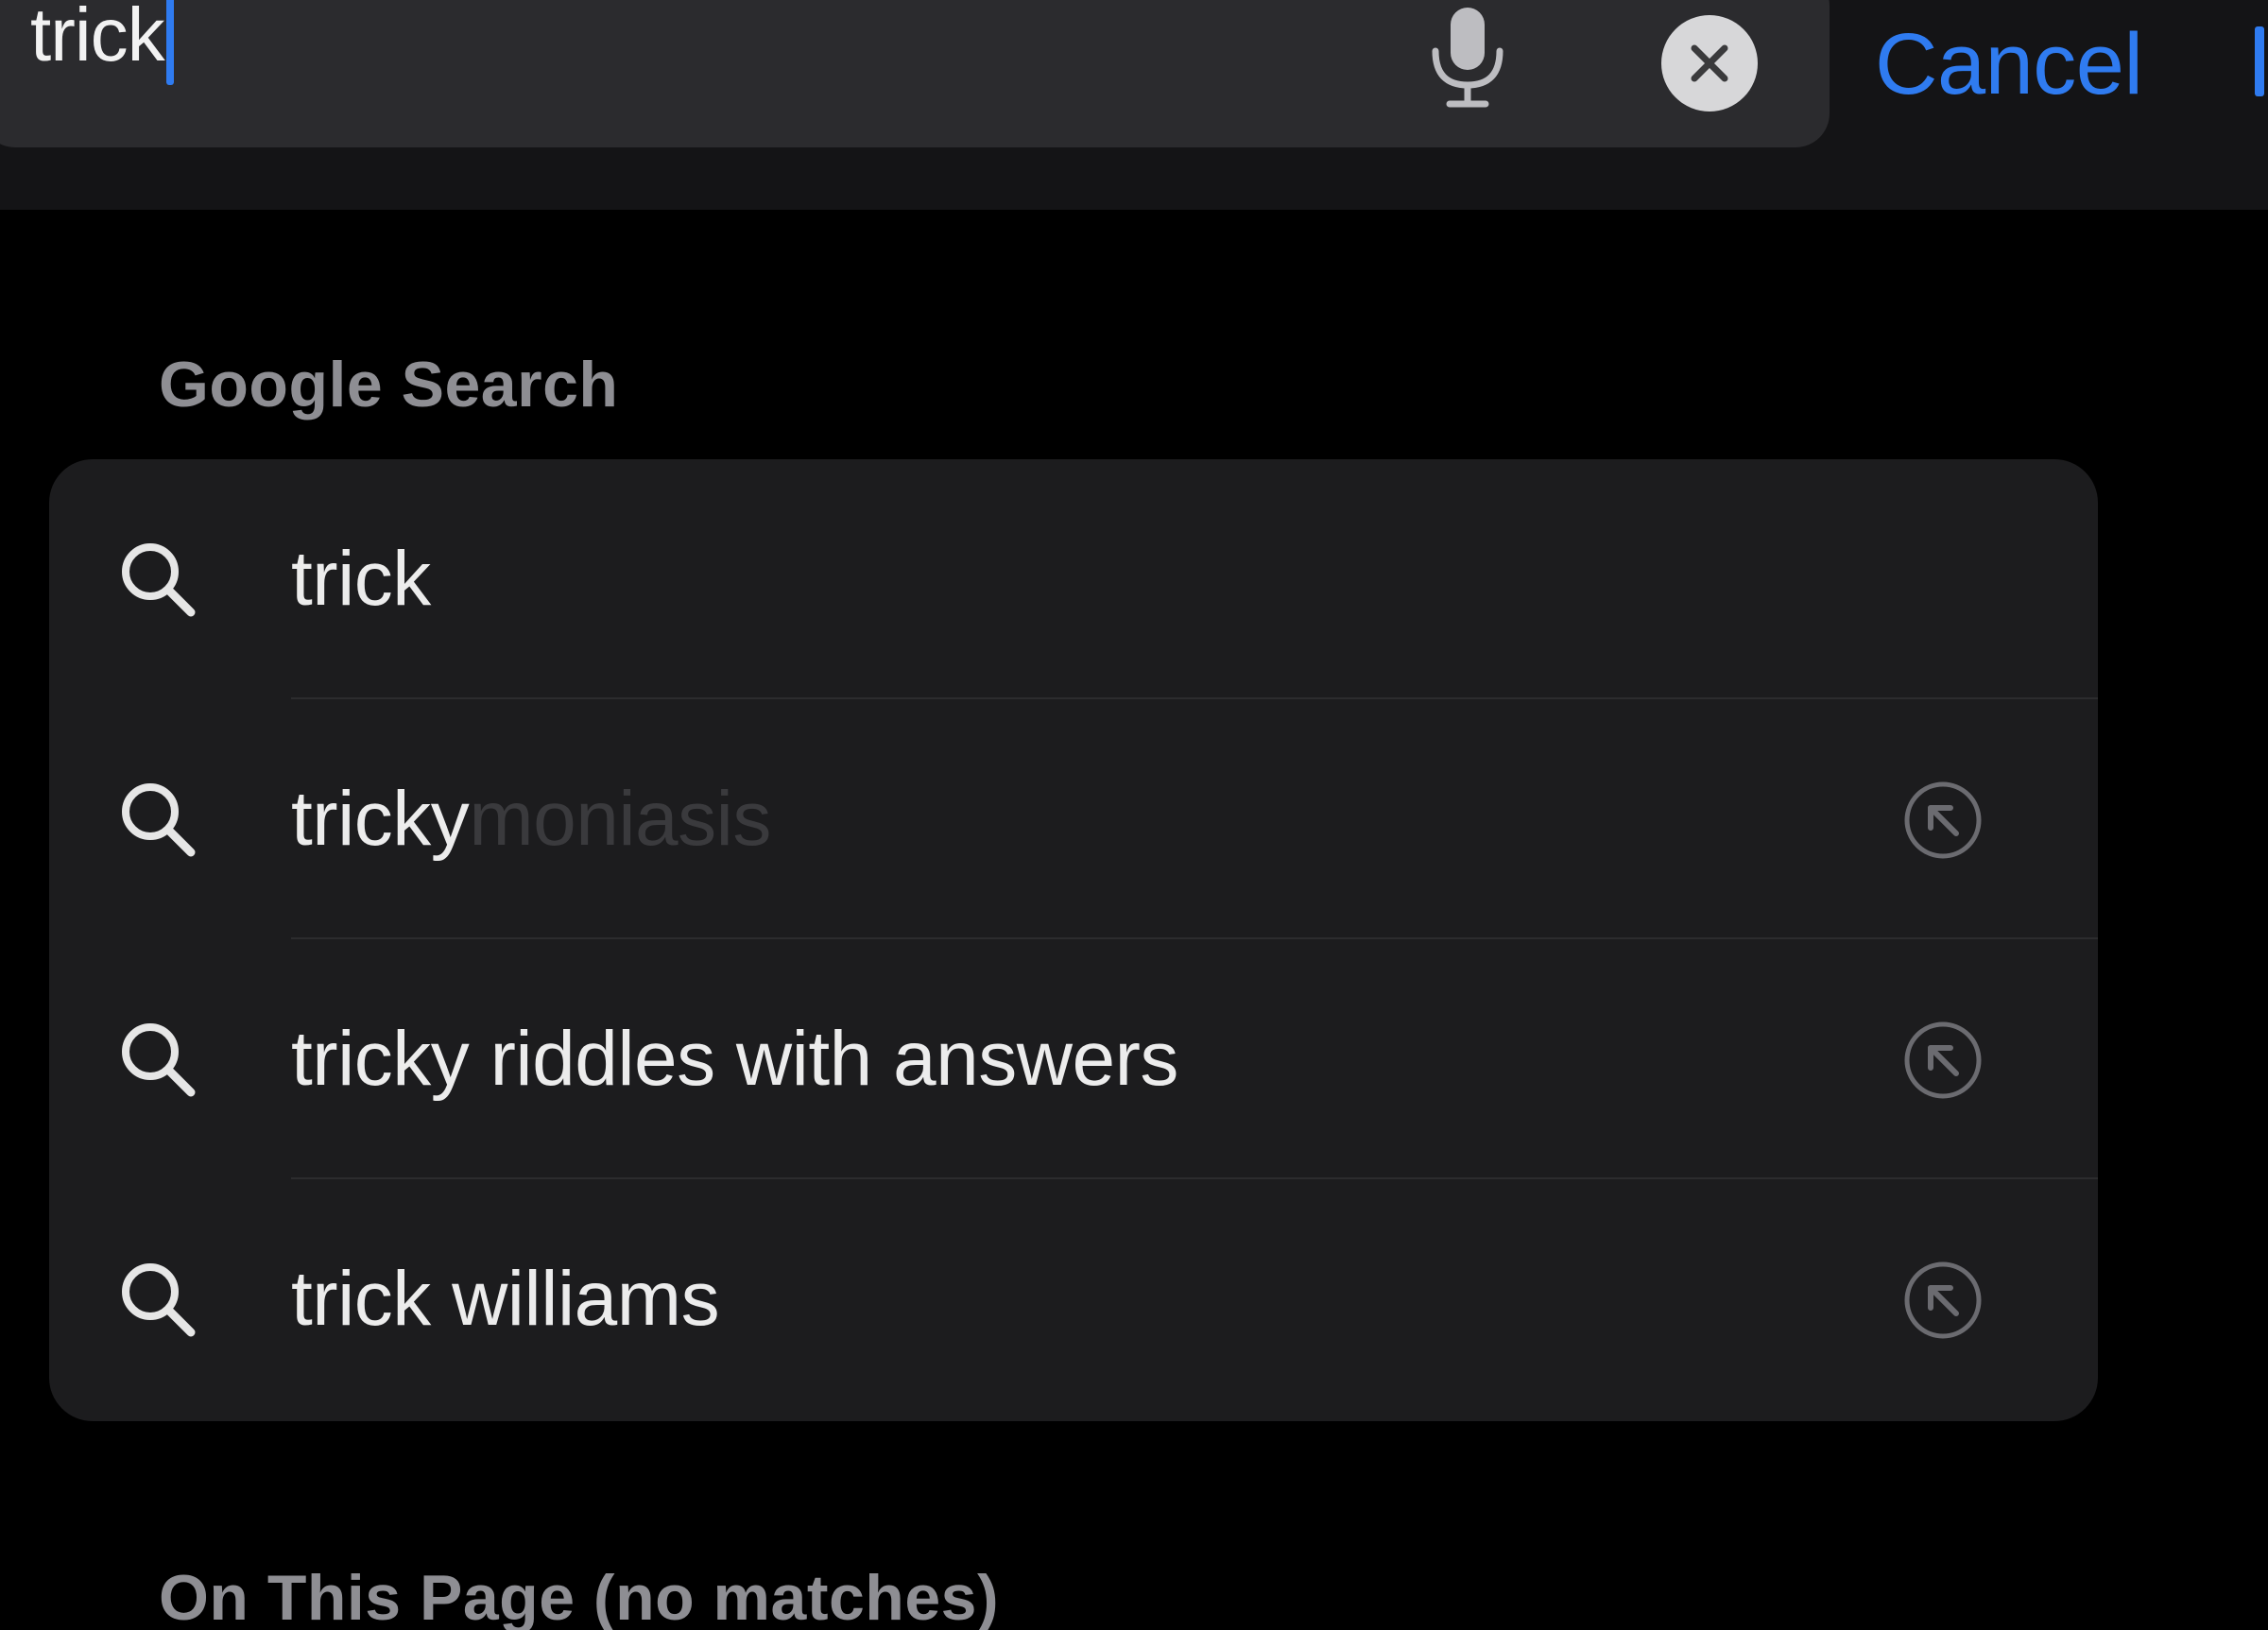 This screenshot has height=1630, width=2268. Describe the element at coordinates (620, 819) in the screenshot. I see `suggestion-ghost-text: moniasis` at that location.